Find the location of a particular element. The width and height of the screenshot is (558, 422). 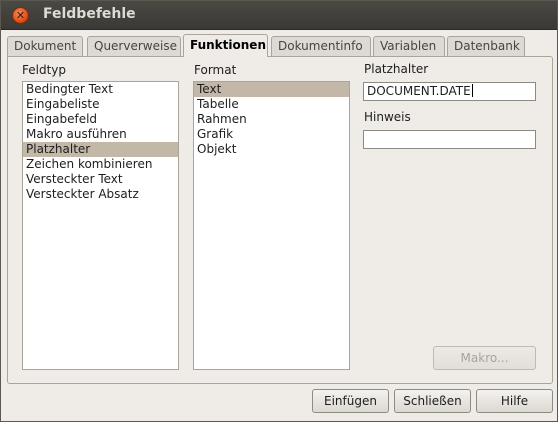

list-item: Platzhalter is located at coordinates (100, 149).